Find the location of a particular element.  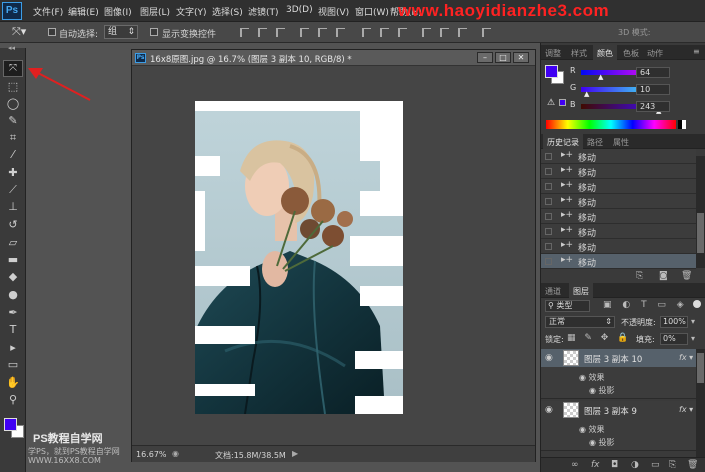

layer-name: 图层 3 副本 10 is located at coordinates (613, 359).